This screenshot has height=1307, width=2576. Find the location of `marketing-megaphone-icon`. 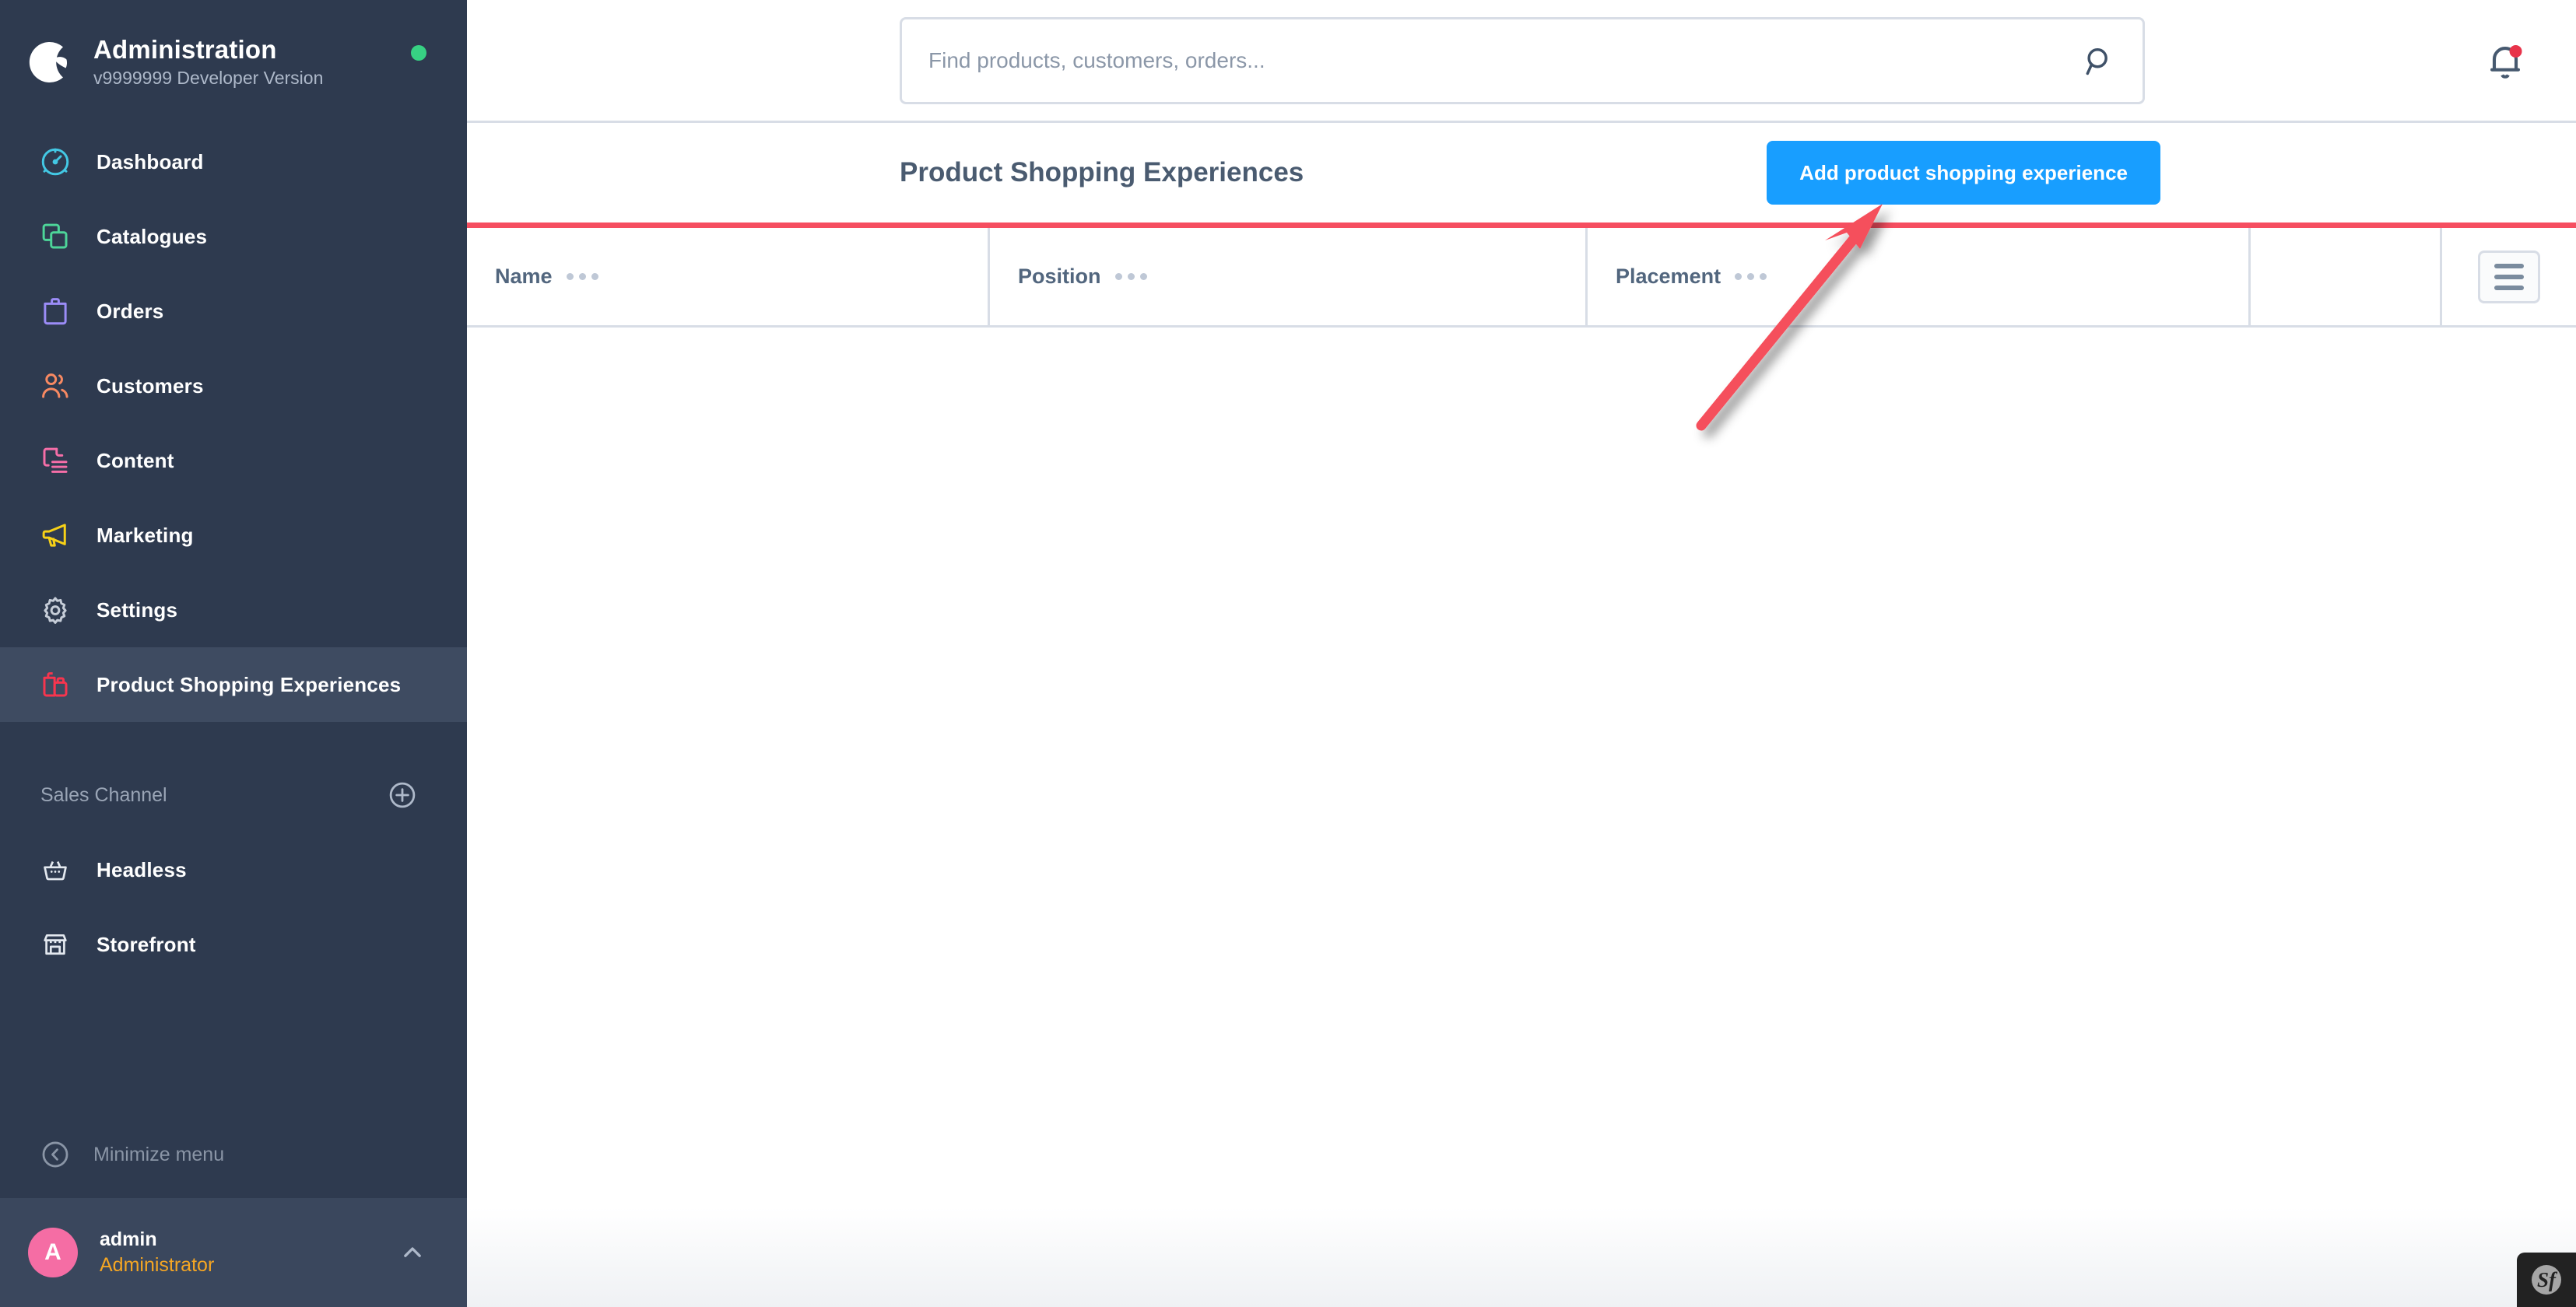

marketing-megaphone-icon is located at coordinates (55, 535).